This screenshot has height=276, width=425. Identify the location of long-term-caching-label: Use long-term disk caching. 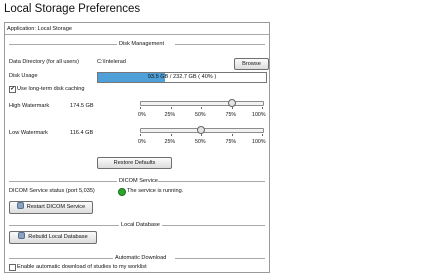
(51, 89).